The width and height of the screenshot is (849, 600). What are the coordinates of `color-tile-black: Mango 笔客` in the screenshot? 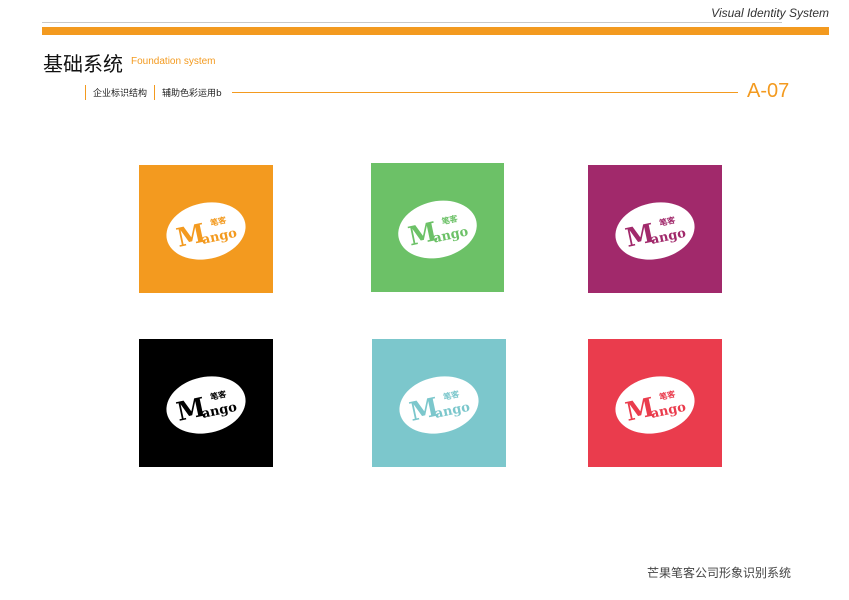 It's located at (206, 403).